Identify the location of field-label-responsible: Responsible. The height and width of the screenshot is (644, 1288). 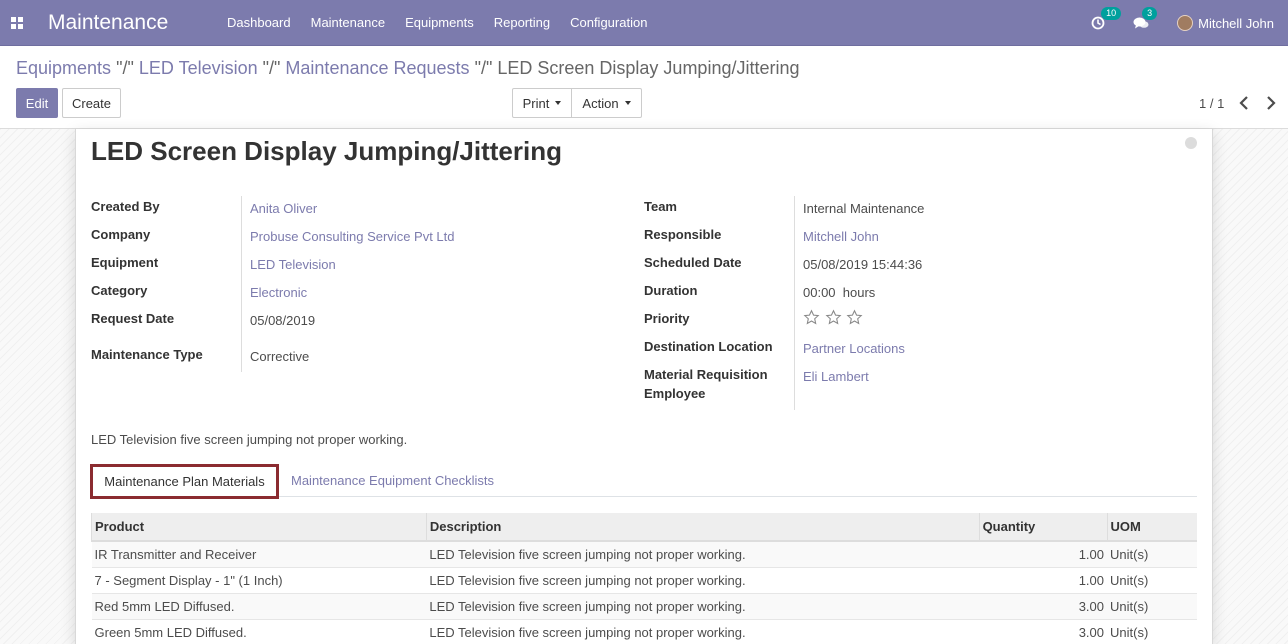
(683, 234).